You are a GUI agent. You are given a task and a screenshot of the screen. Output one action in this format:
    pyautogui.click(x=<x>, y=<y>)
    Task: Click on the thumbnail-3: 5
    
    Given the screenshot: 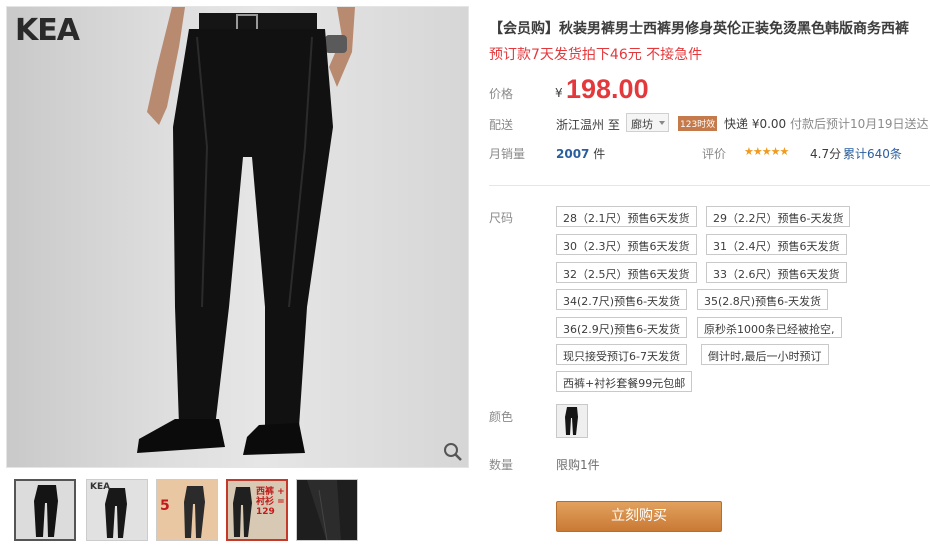 What is the action you would take?
    pyautogui.click(x=187, y=510)
    